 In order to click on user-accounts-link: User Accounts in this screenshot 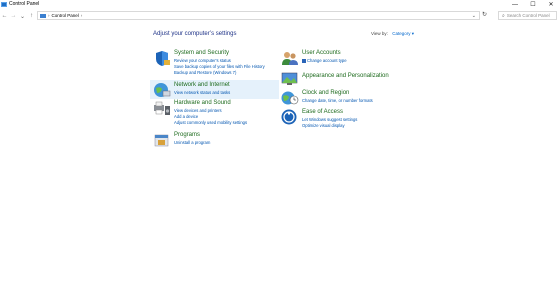, I will do `click(321, 53)`.